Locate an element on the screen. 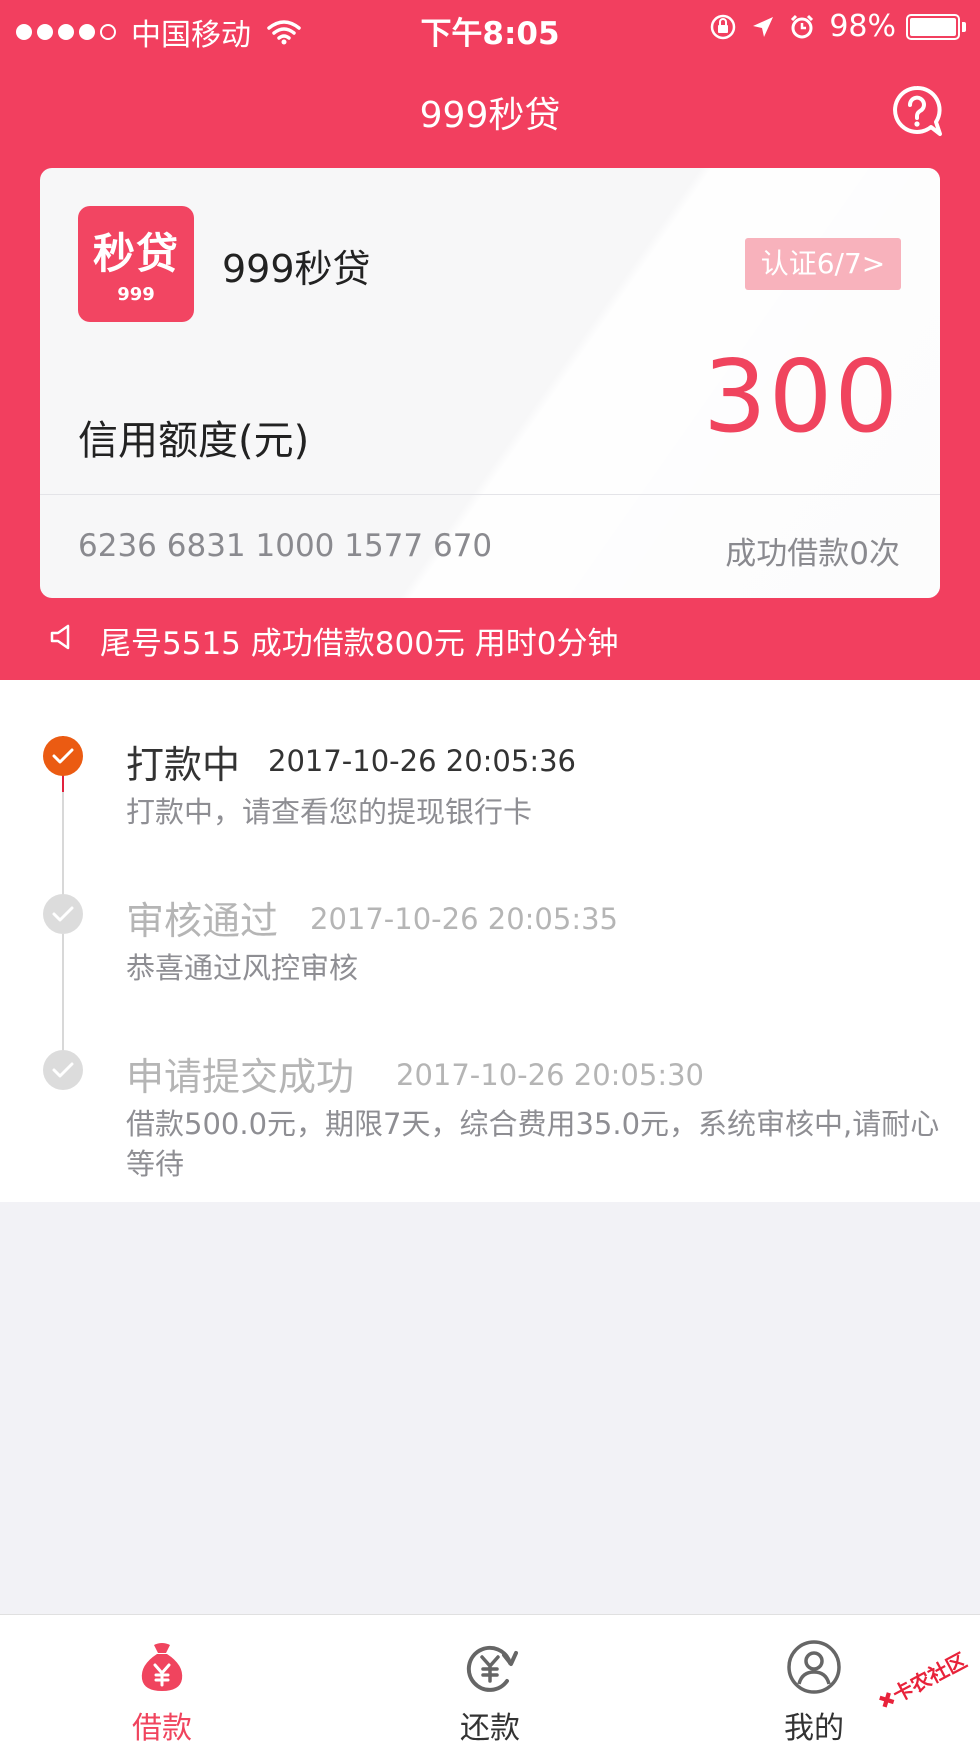 The width and height of the screenshot is (980, 1744). alarm-clock-icon is located at coordinates (802, 26).